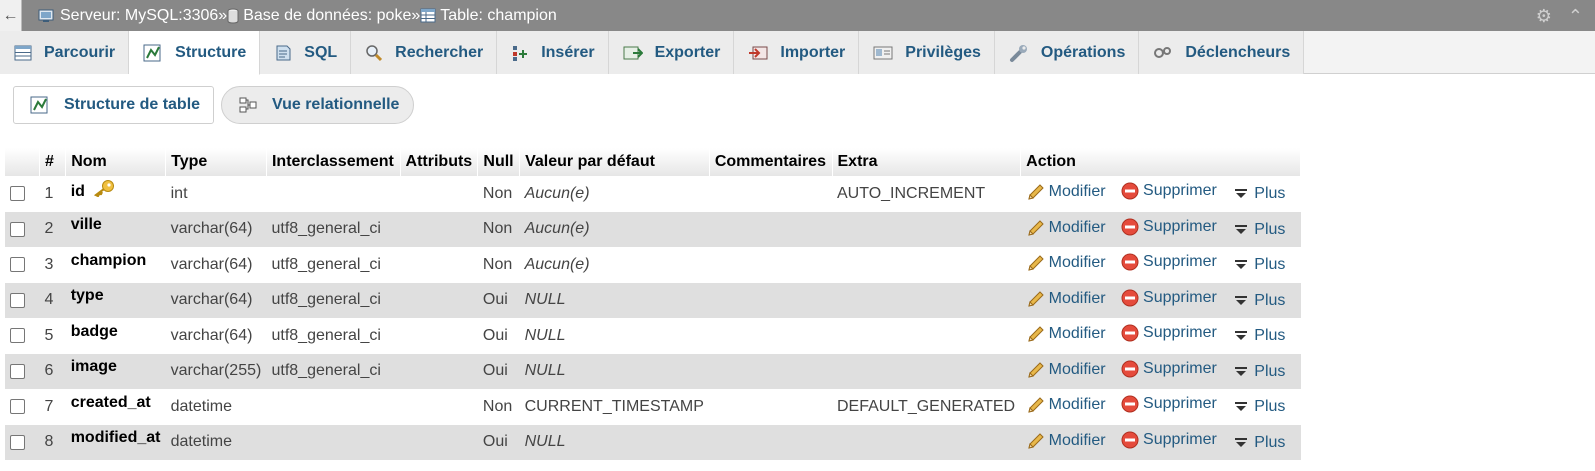  I want to click on row-name-cell: ville, so click(115, 229).